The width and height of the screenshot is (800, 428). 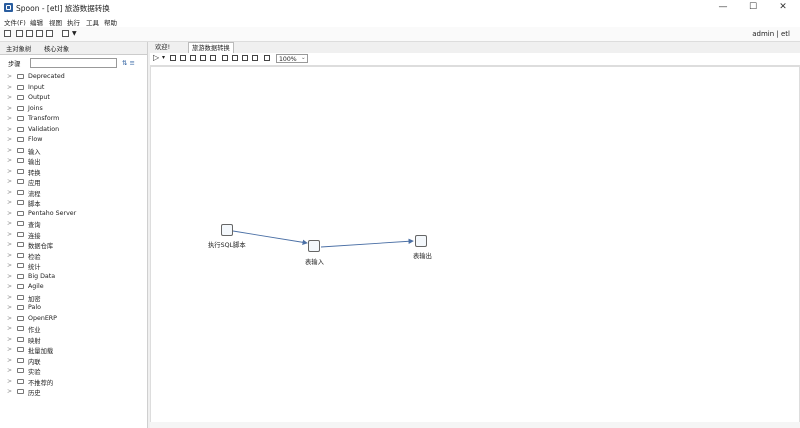 I want to click on tree-folder-item: > 流程, so click(x=73, y=193).